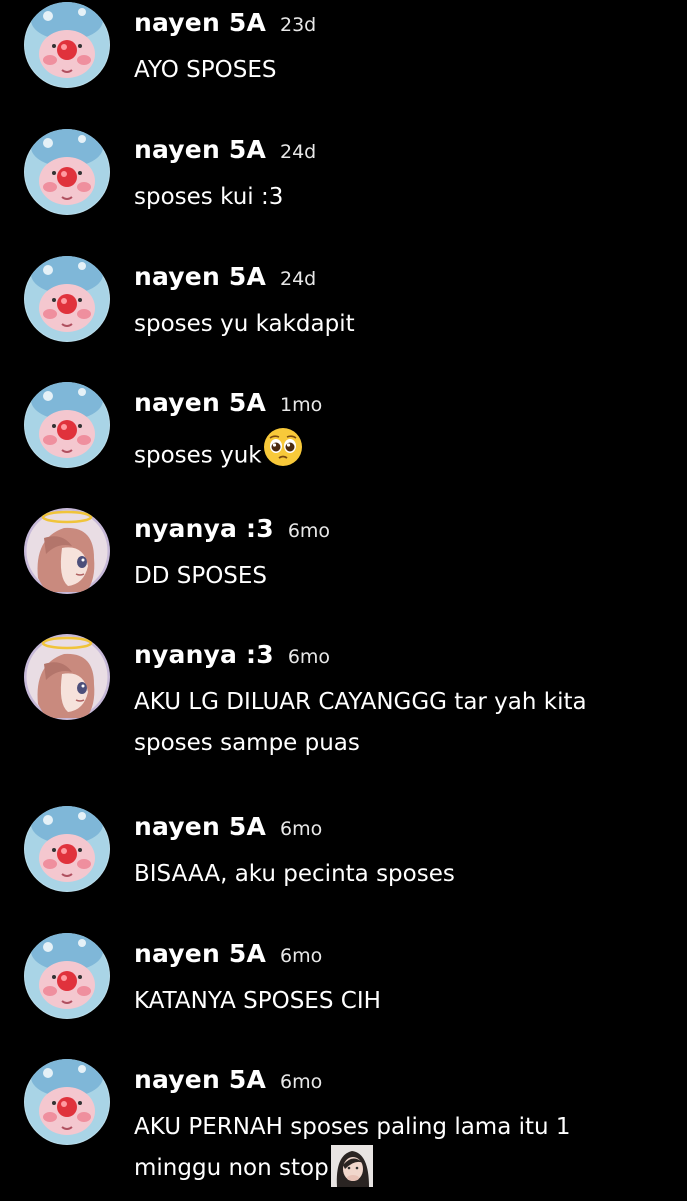 The image size is (687, 1201). I want to click on message-text: sposes yu kakdapit, so click(244, 324).